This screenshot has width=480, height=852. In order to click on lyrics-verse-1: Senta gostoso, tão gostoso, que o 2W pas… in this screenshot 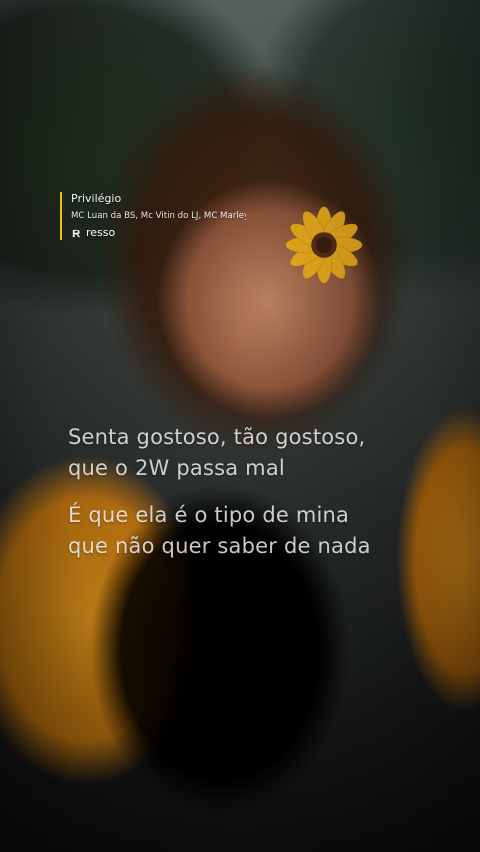, I will do `click(219, 453)`.